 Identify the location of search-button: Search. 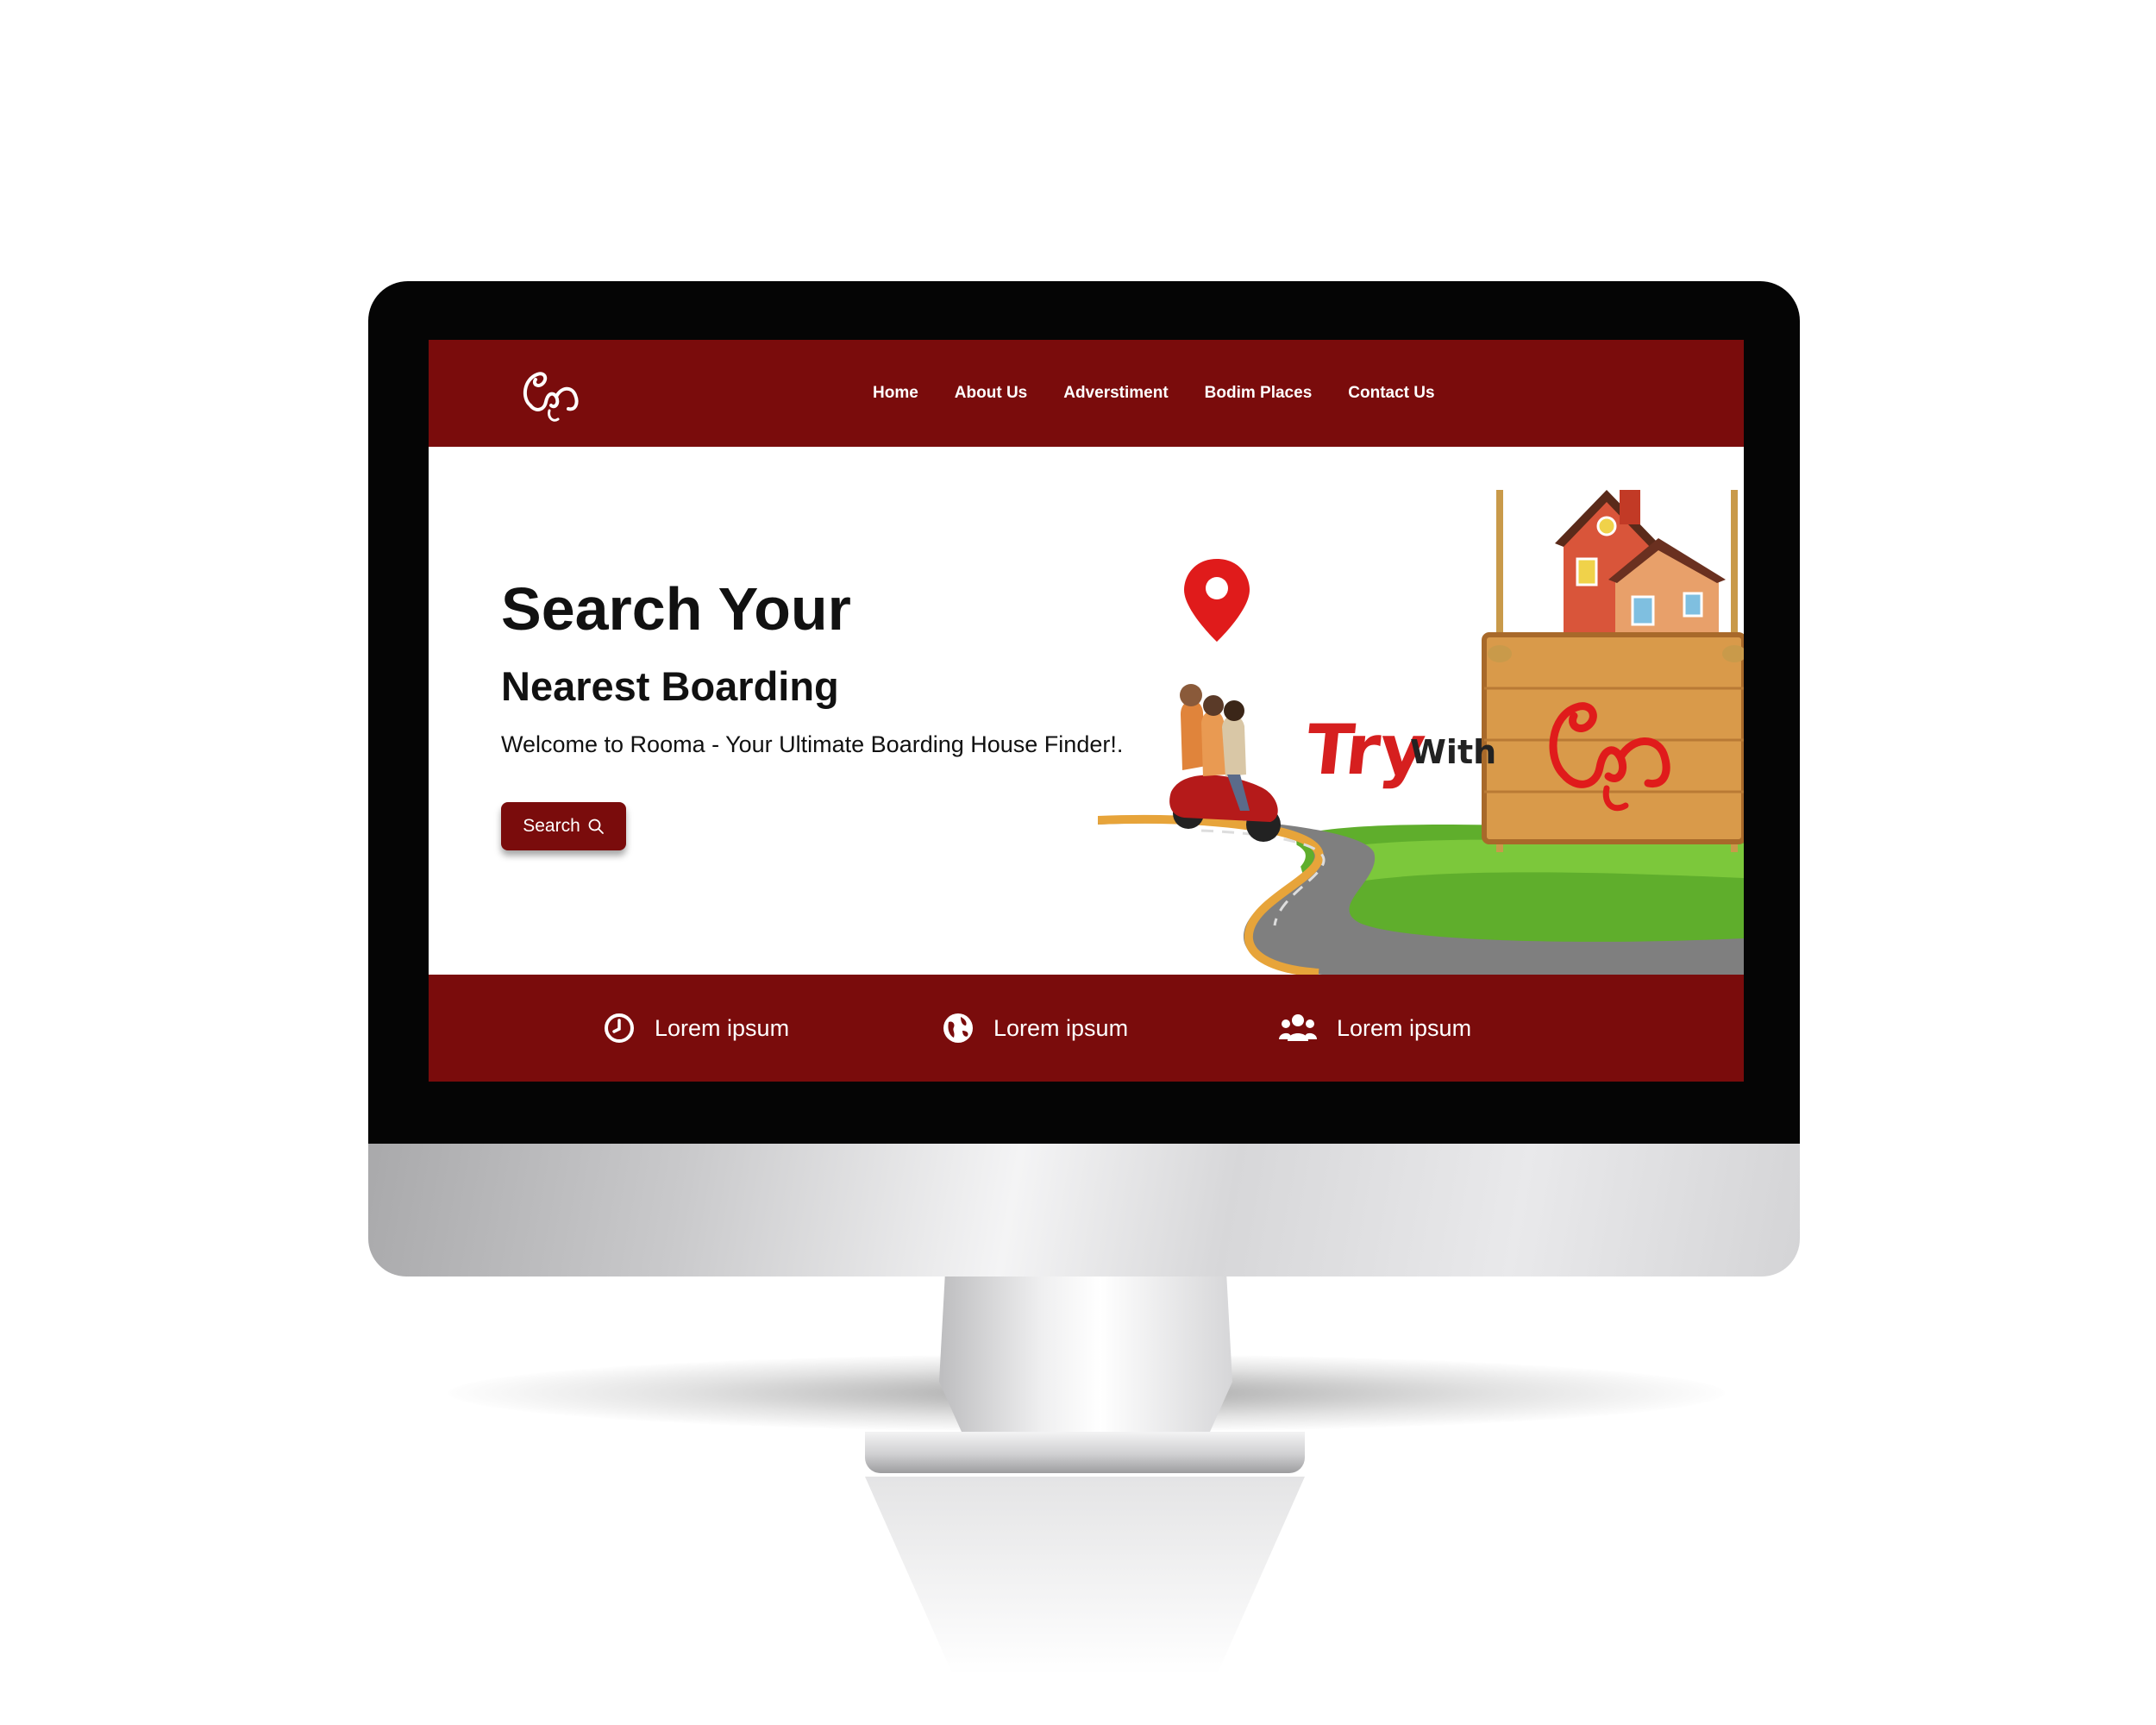
(563, 826).